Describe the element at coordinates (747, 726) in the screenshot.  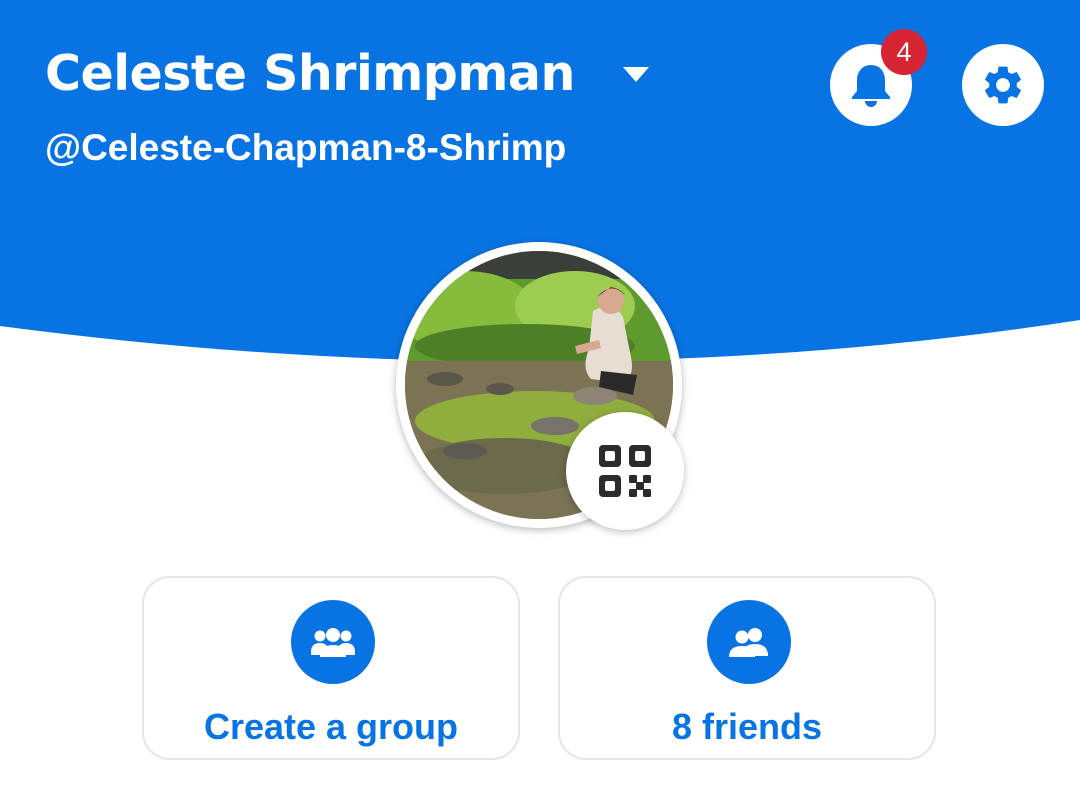
I see `friends-count-label: 8 friends` at that location.